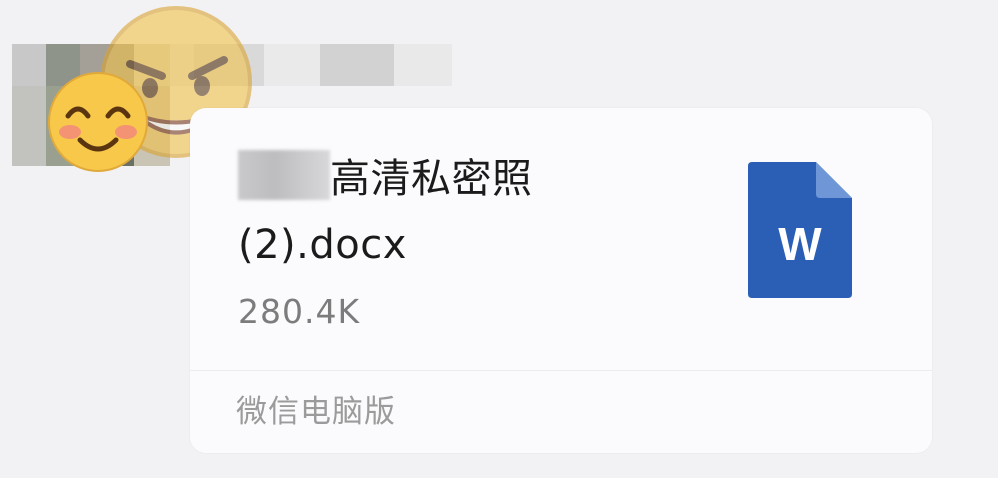 The width and height of the screenshot is (998, 478). Describe the element at coordinates (316, 412) in the screenshot. I see `source-label: 微信电脑版` at that location.